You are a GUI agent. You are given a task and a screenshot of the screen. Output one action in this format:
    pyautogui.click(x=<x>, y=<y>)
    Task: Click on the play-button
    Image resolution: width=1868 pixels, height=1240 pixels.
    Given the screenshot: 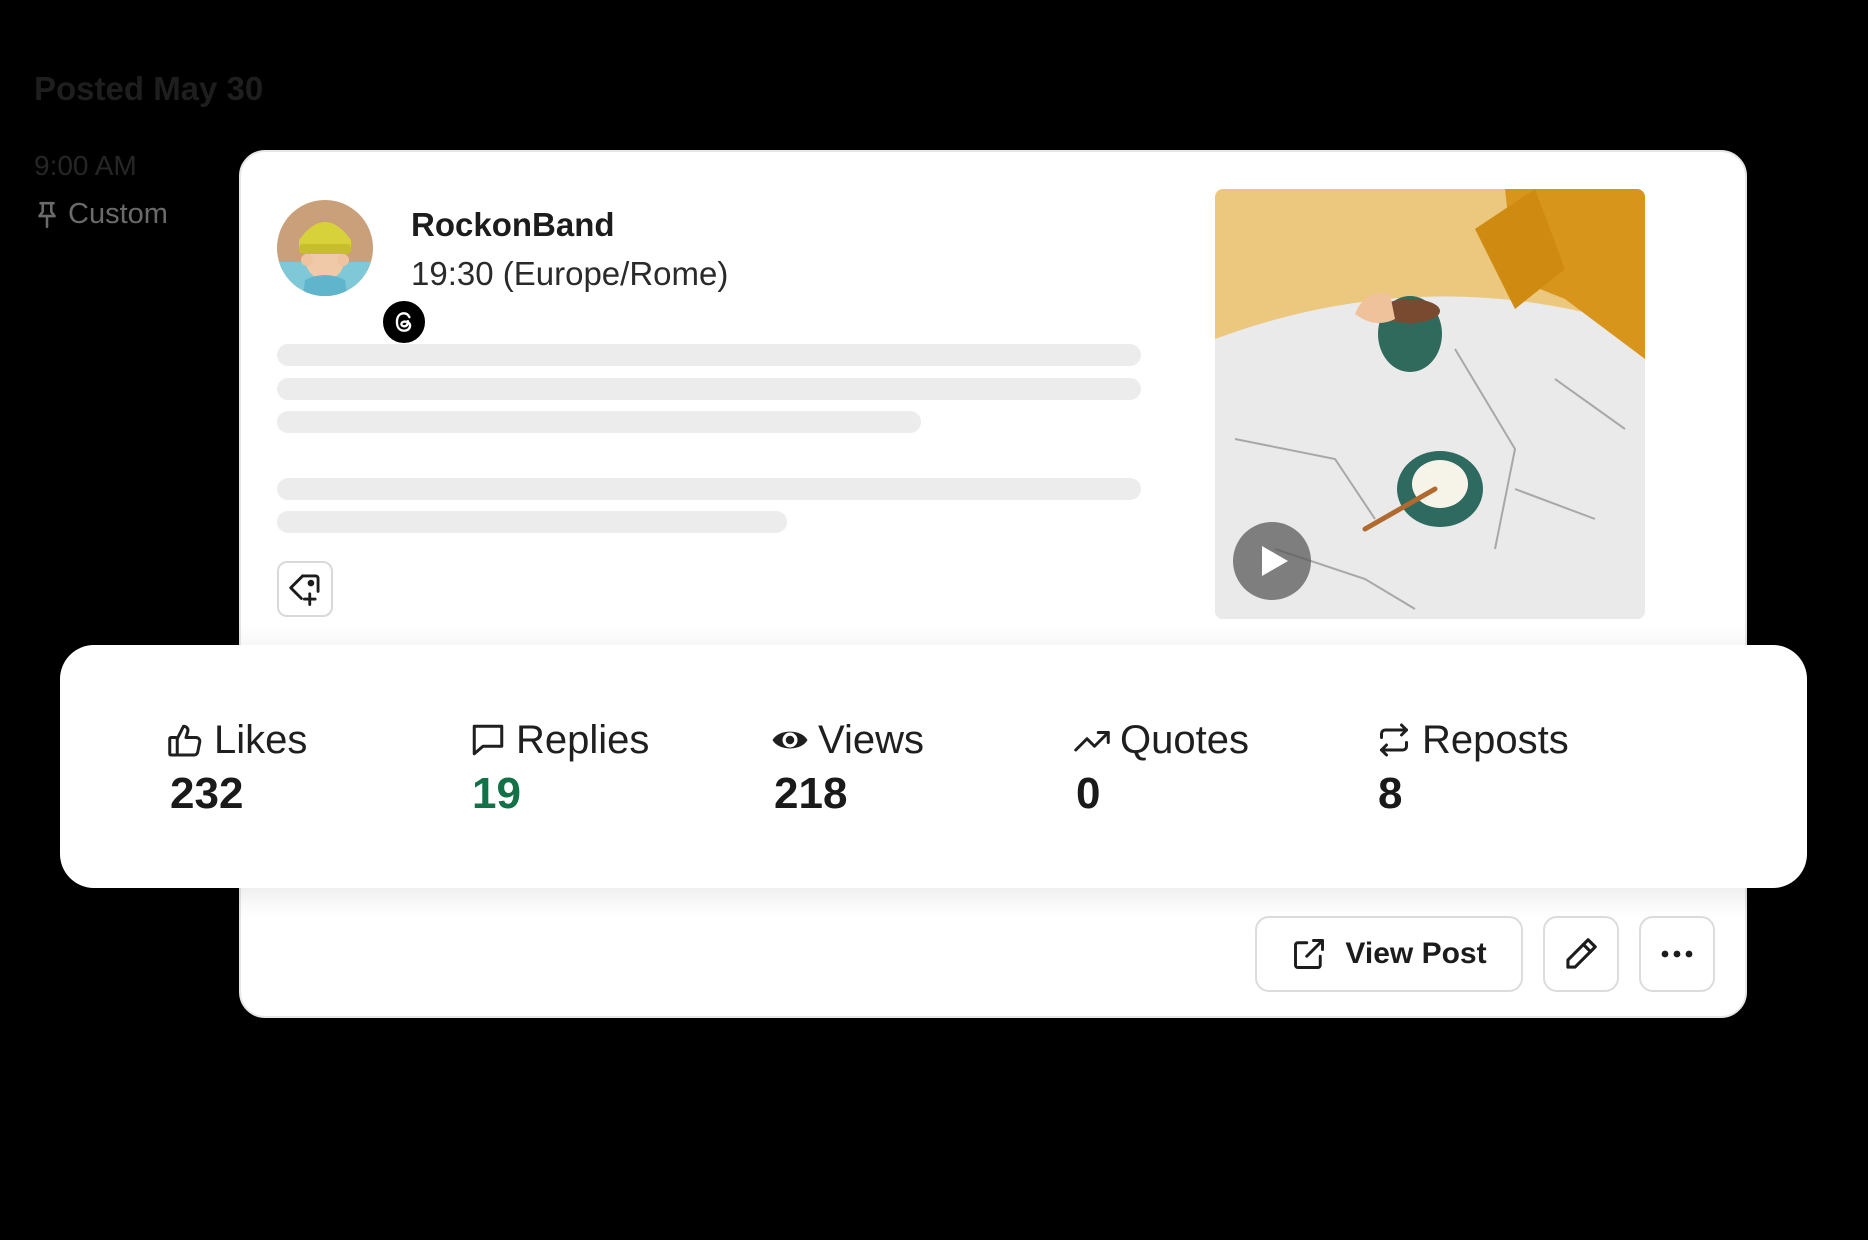 What is the action you would take?
    pyautogui.click(x=1272, y=561)
    